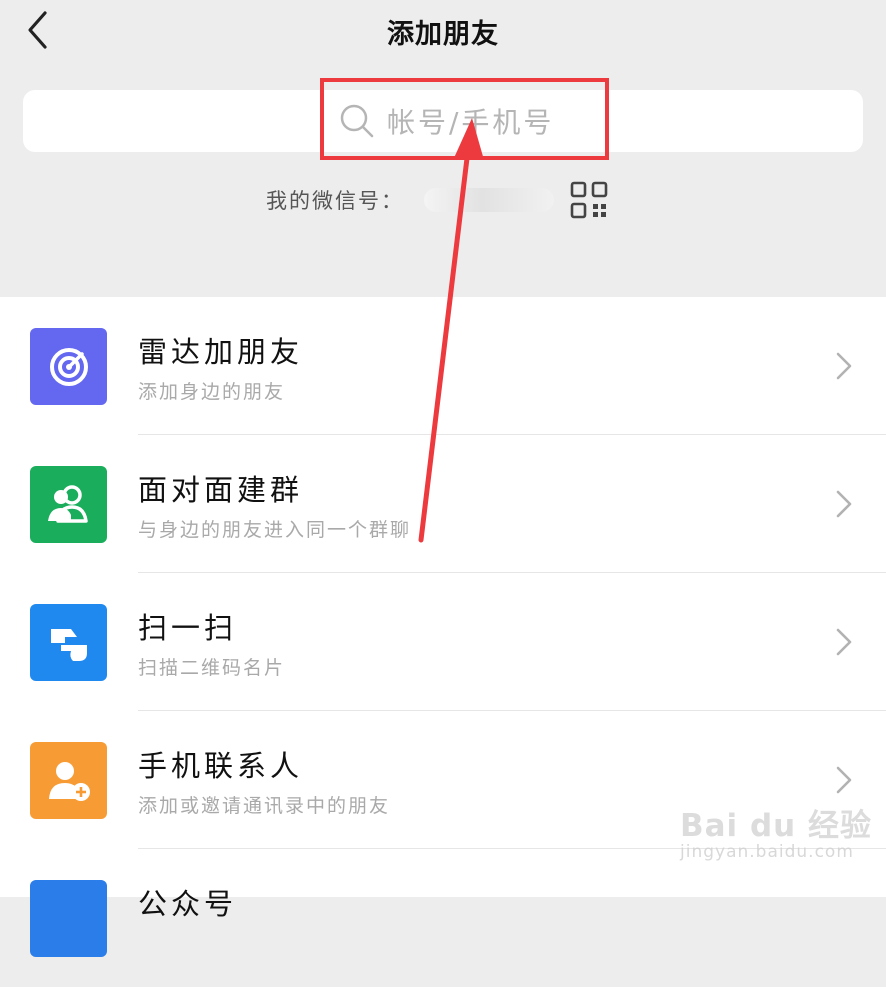 The height and width of the screenshot is (987, 886). What do you see at coordinates (68, 366) in the screenshot?
I see `radar-icon` at bounding box center [68, 366].